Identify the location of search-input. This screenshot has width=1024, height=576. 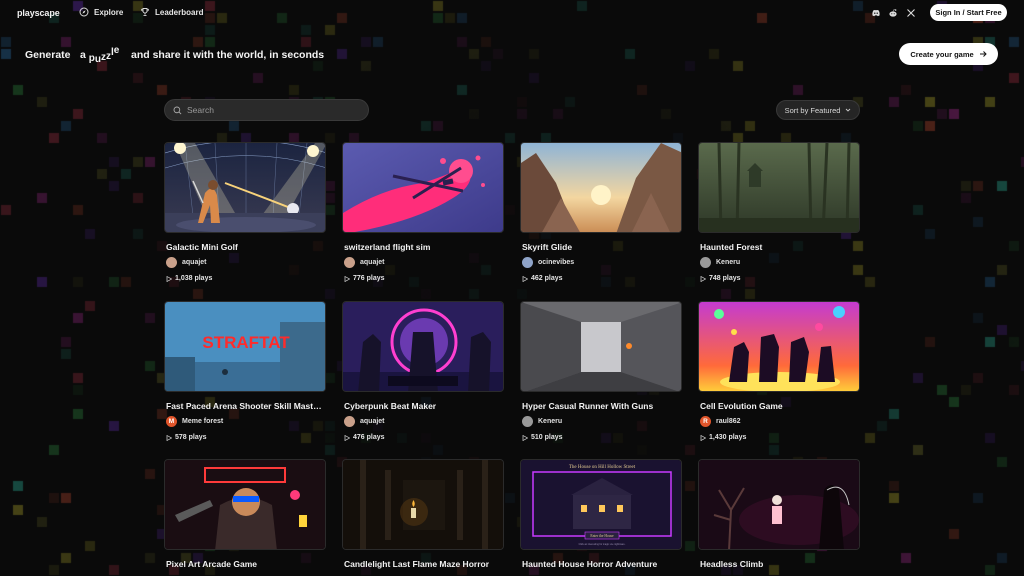
(272, 110).